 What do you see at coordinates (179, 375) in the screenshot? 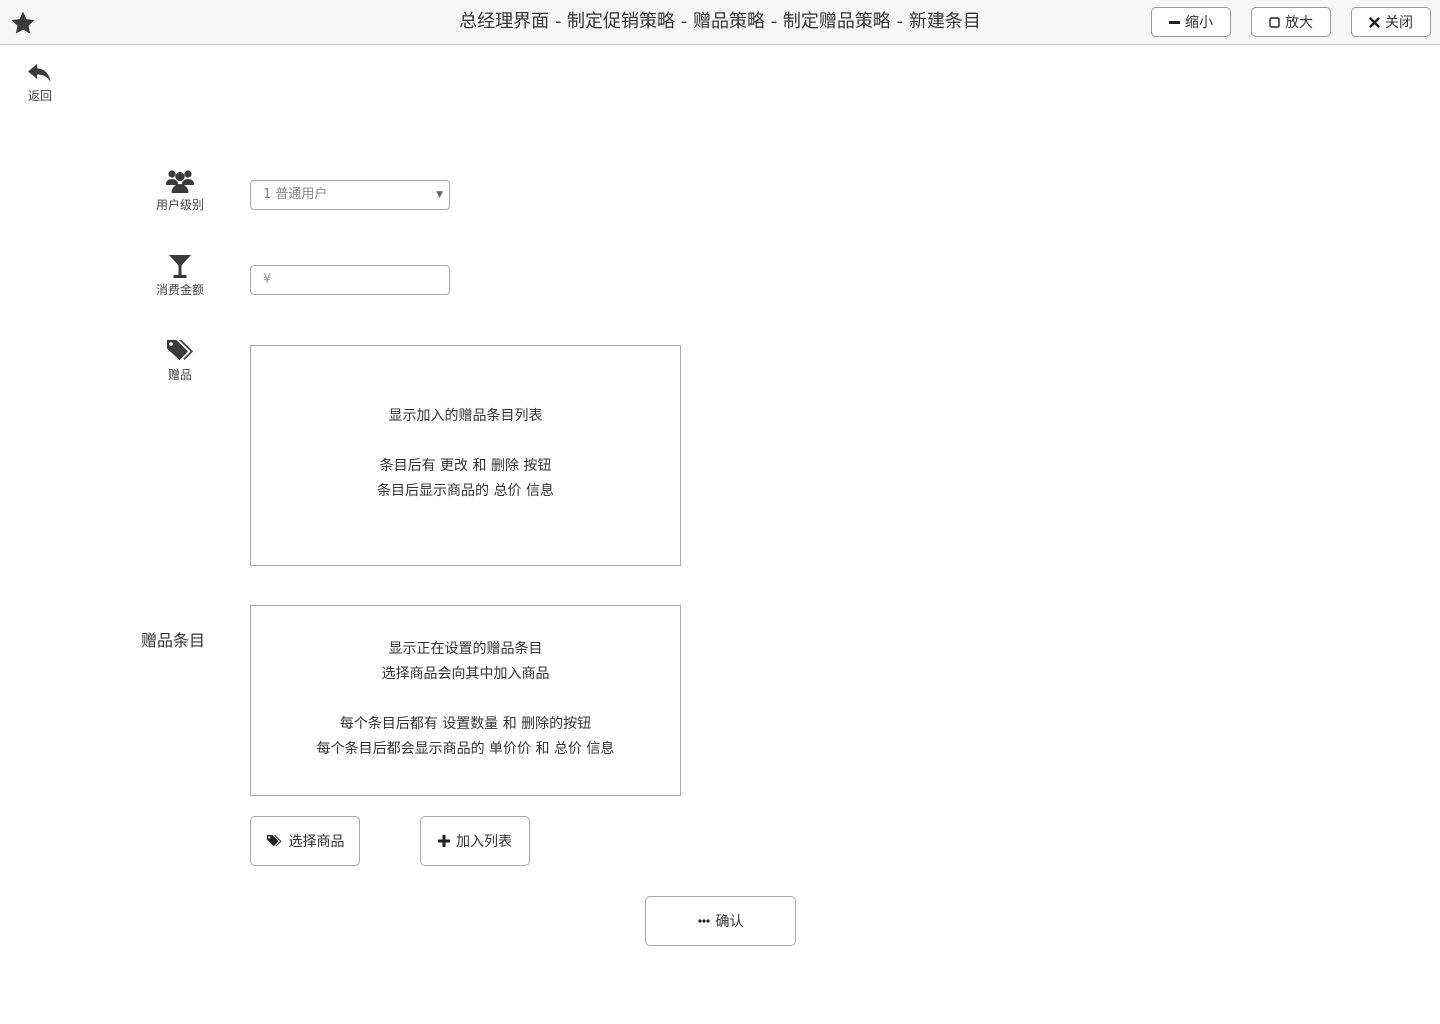
I see `gift-text: 赠品` at bounding box center [179, 375].